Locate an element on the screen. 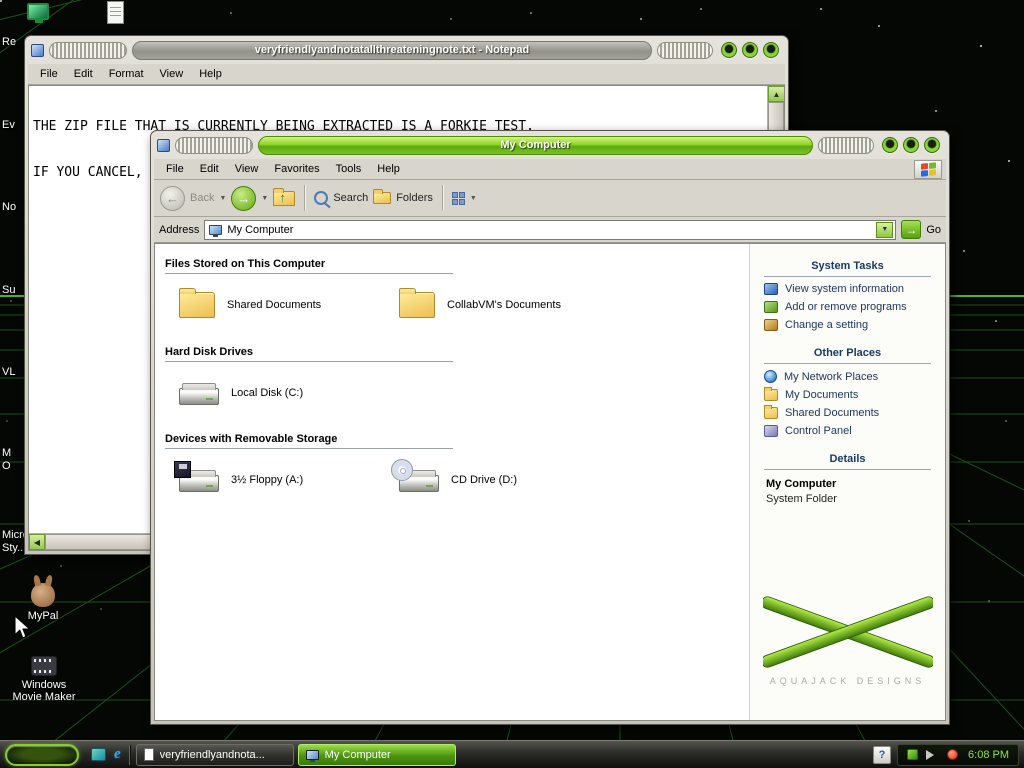  place-link-my-documents: My Documents is located at coordinates (852, 394).